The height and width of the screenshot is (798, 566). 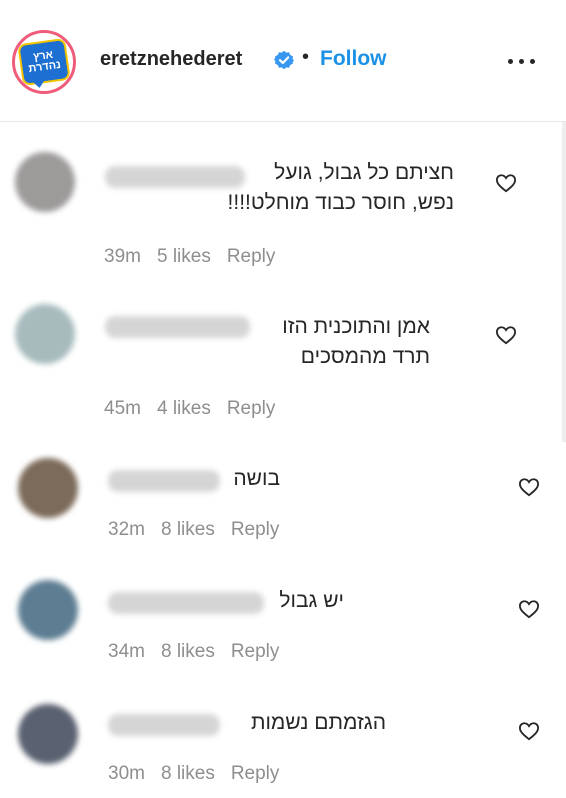 I want to click on follow-button: Follow, so click(x=353, y=59).